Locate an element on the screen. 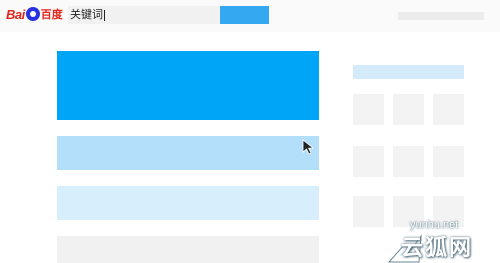 This screenshot has width=500, height=263. baidu-logo: Bai 百度 is located at coordinates (34, 14).